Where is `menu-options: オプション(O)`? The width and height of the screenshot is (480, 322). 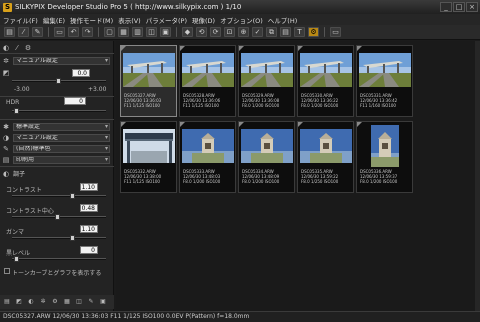 menu-options: オプション(O) is located at coordinates (241, 20).